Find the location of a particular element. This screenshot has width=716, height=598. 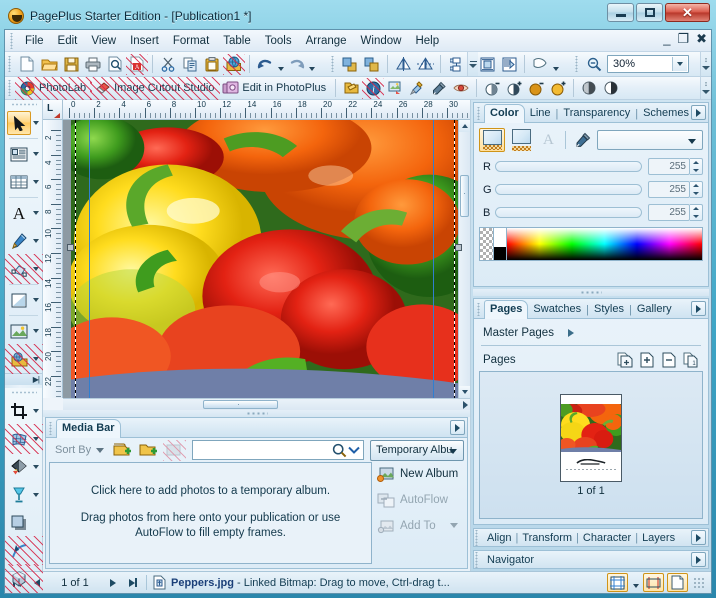

channel-slider-g is located at coordinates (568, 189).